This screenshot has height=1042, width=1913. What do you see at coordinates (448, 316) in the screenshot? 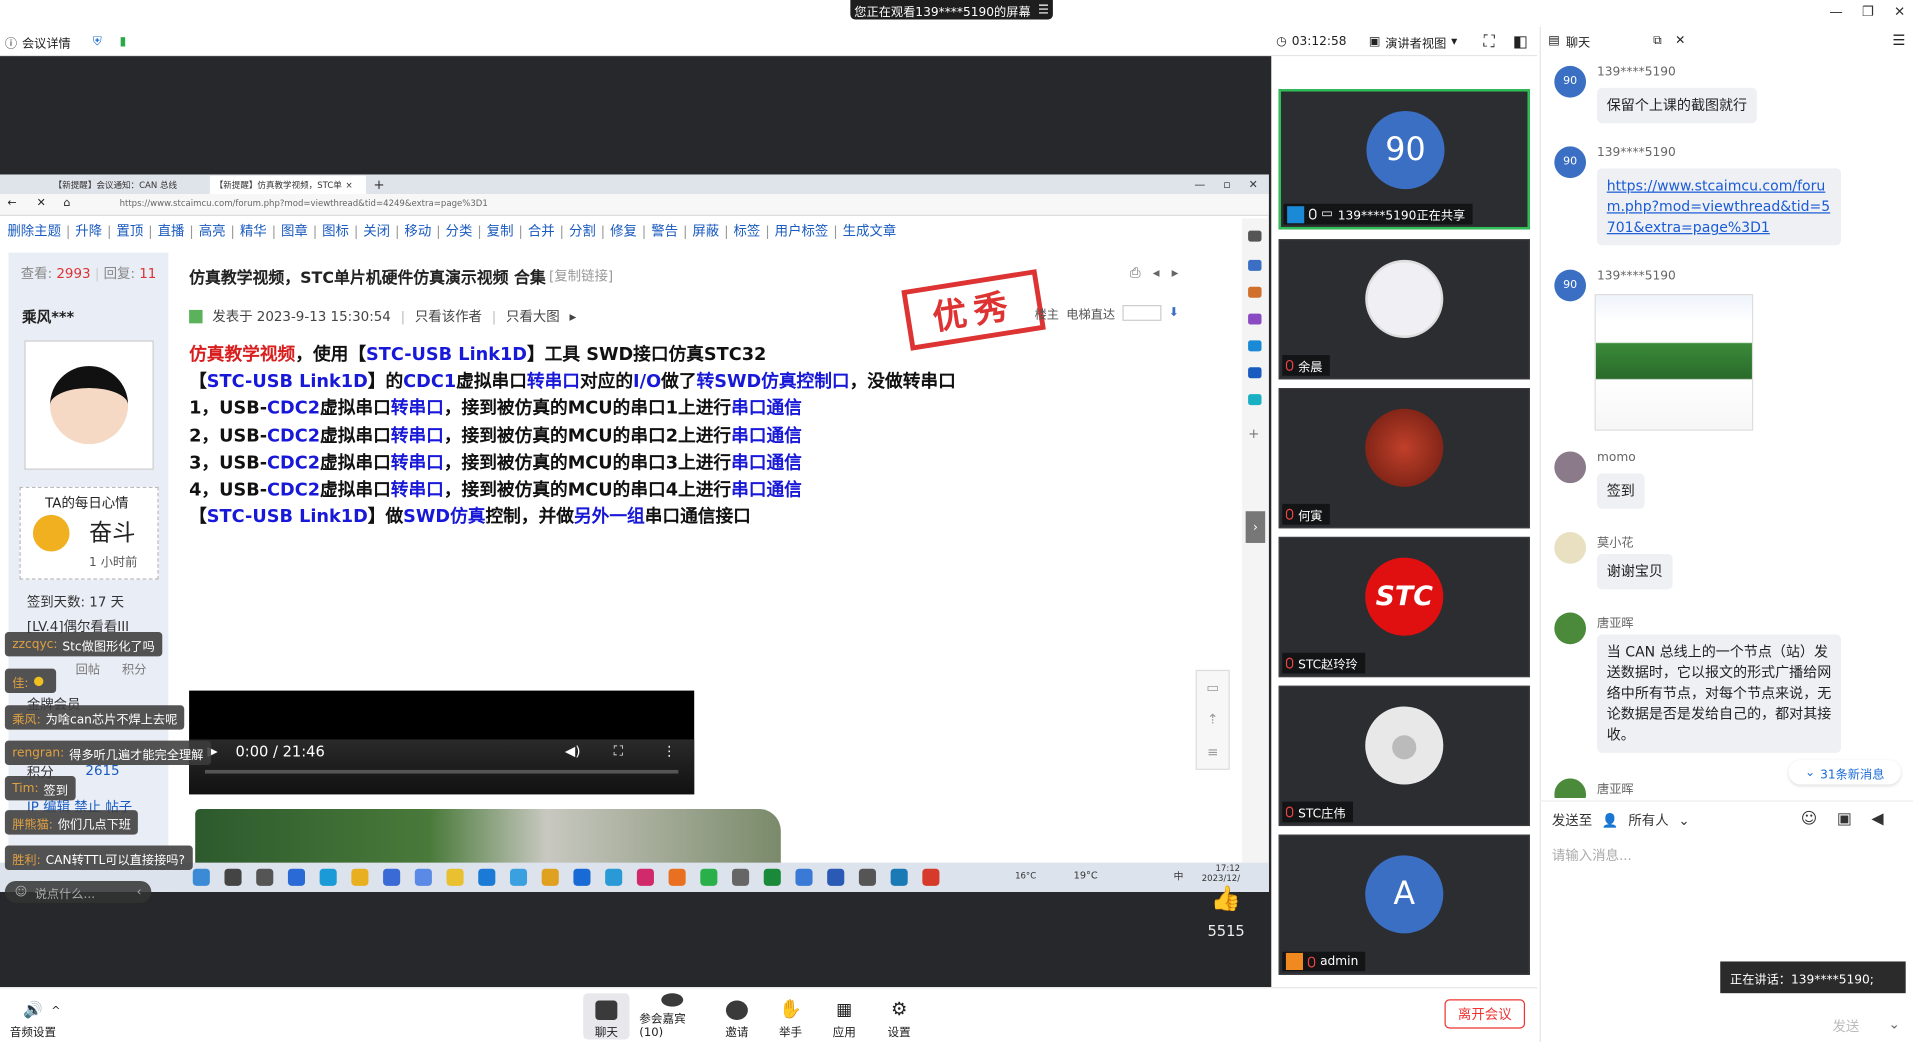
I see `only-author-link: 只看该作者` at bounding box center [448, 316].